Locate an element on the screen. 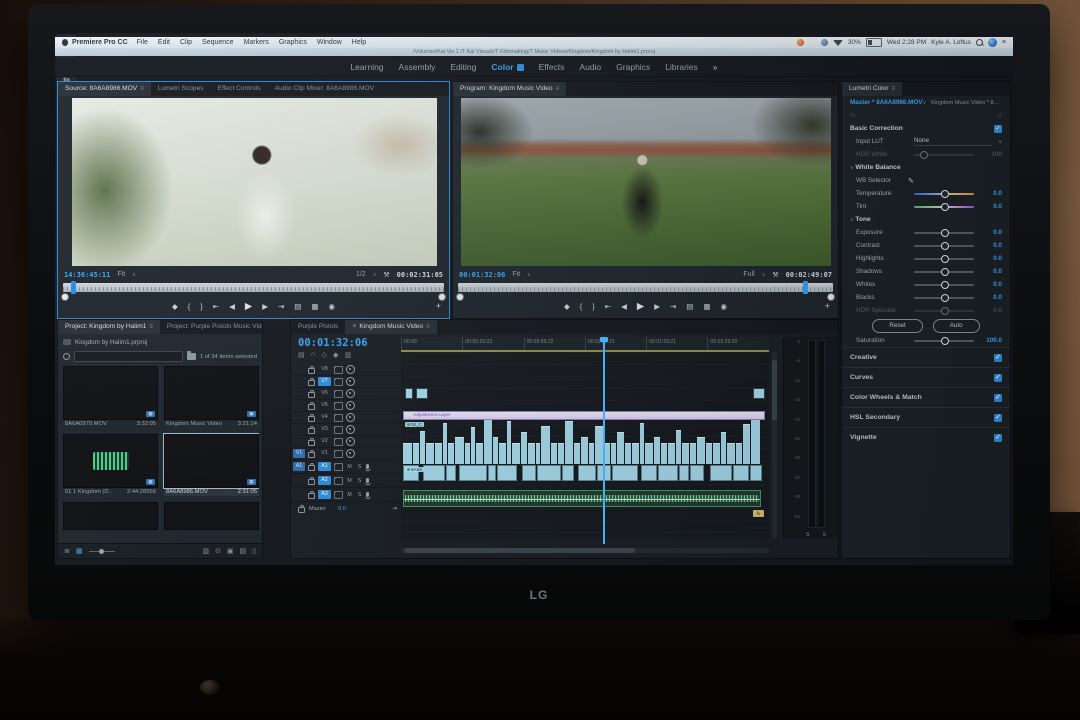 This screenshot has width=1080, height=720. voiceover-record-icon is located at coordinates (367, 467).